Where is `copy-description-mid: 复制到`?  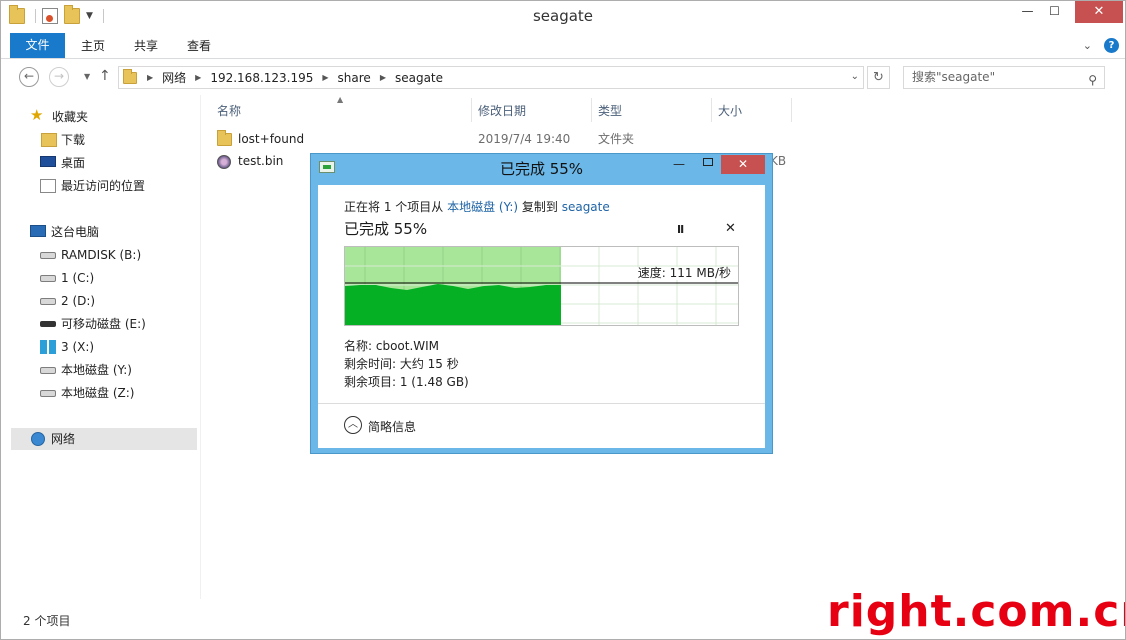
copy-description-mid: 复制到 is located at coordinates (540, 207).